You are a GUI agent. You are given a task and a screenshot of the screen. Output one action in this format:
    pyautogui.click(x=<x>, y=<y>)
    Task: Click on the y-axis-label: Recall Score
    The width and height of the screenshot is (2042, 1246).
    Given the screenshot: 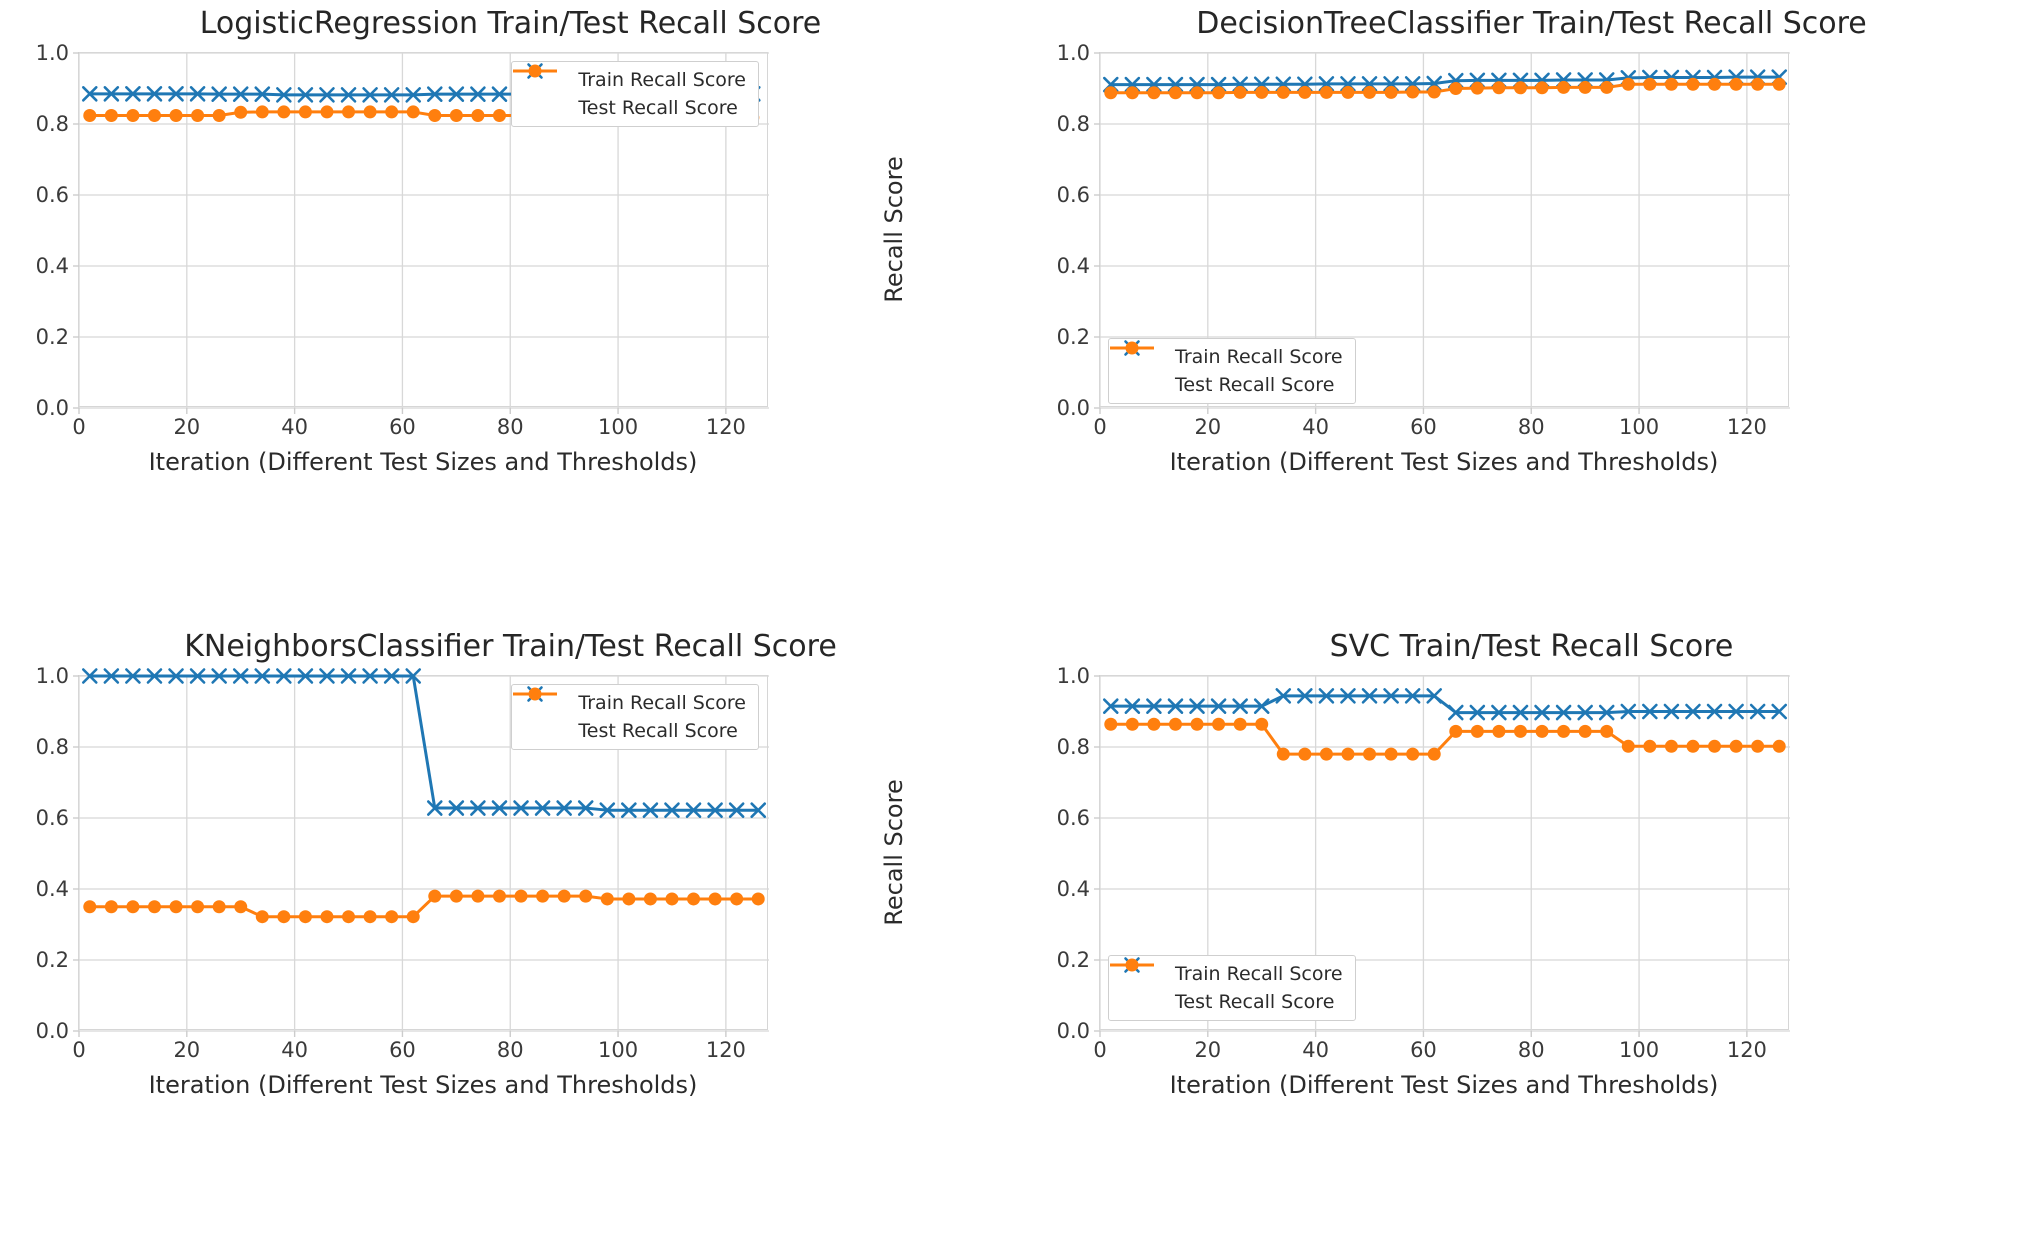 What is the action you would take?
    pyautogui.click(x=894, y=229)
    